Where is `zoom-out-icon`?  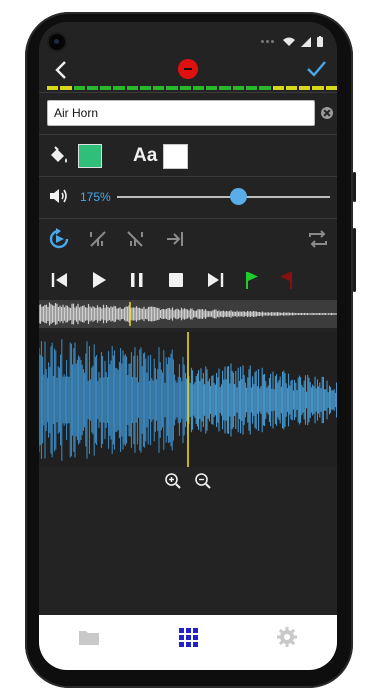 zoom-out-icon is located at coordinates (203, 481).